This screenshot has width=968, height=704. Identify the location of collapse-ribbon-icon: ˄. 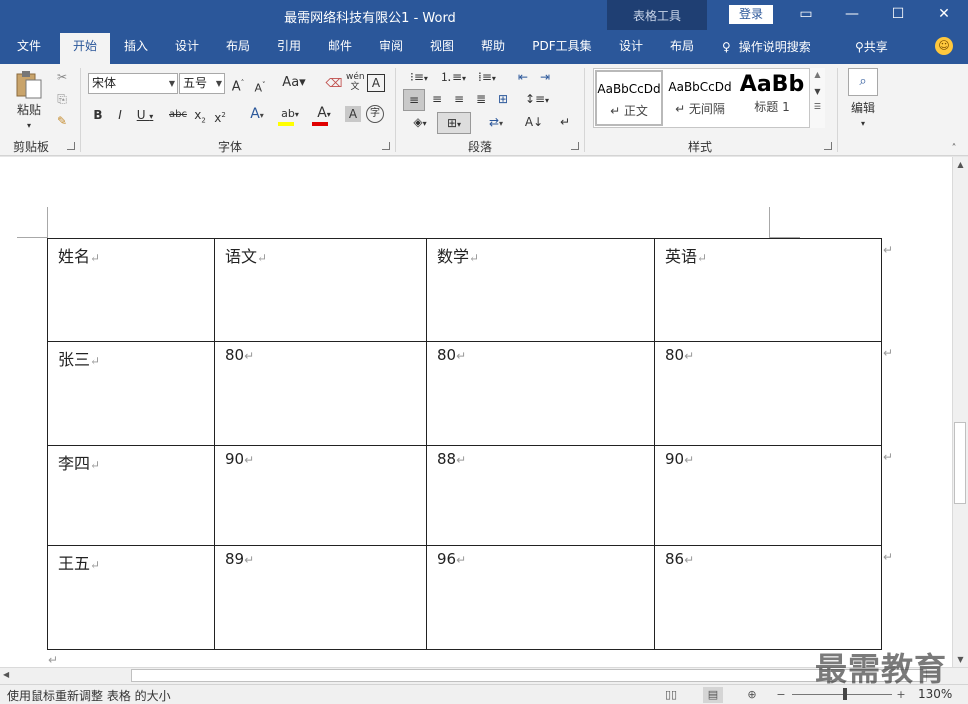
(954, 149).